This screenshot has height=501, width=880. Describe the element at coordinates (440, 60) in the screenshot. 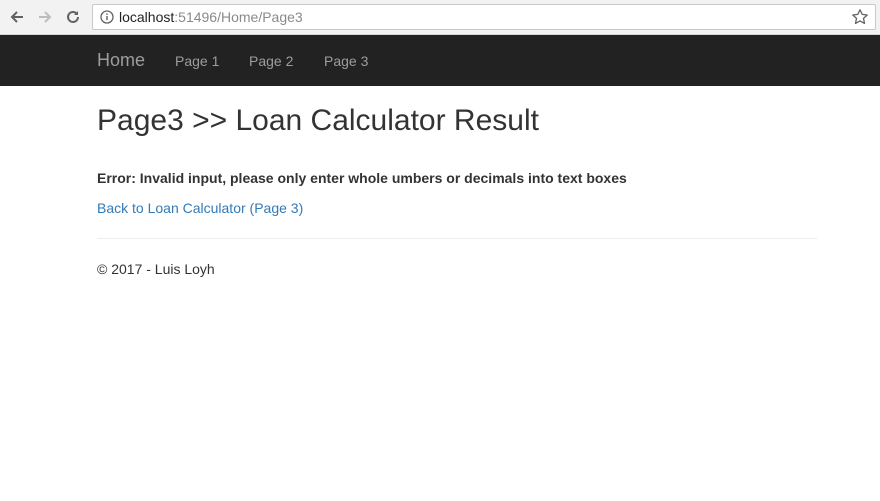

I see `site-navbar: Home Page 1 Page 2 Page 3` at that location.